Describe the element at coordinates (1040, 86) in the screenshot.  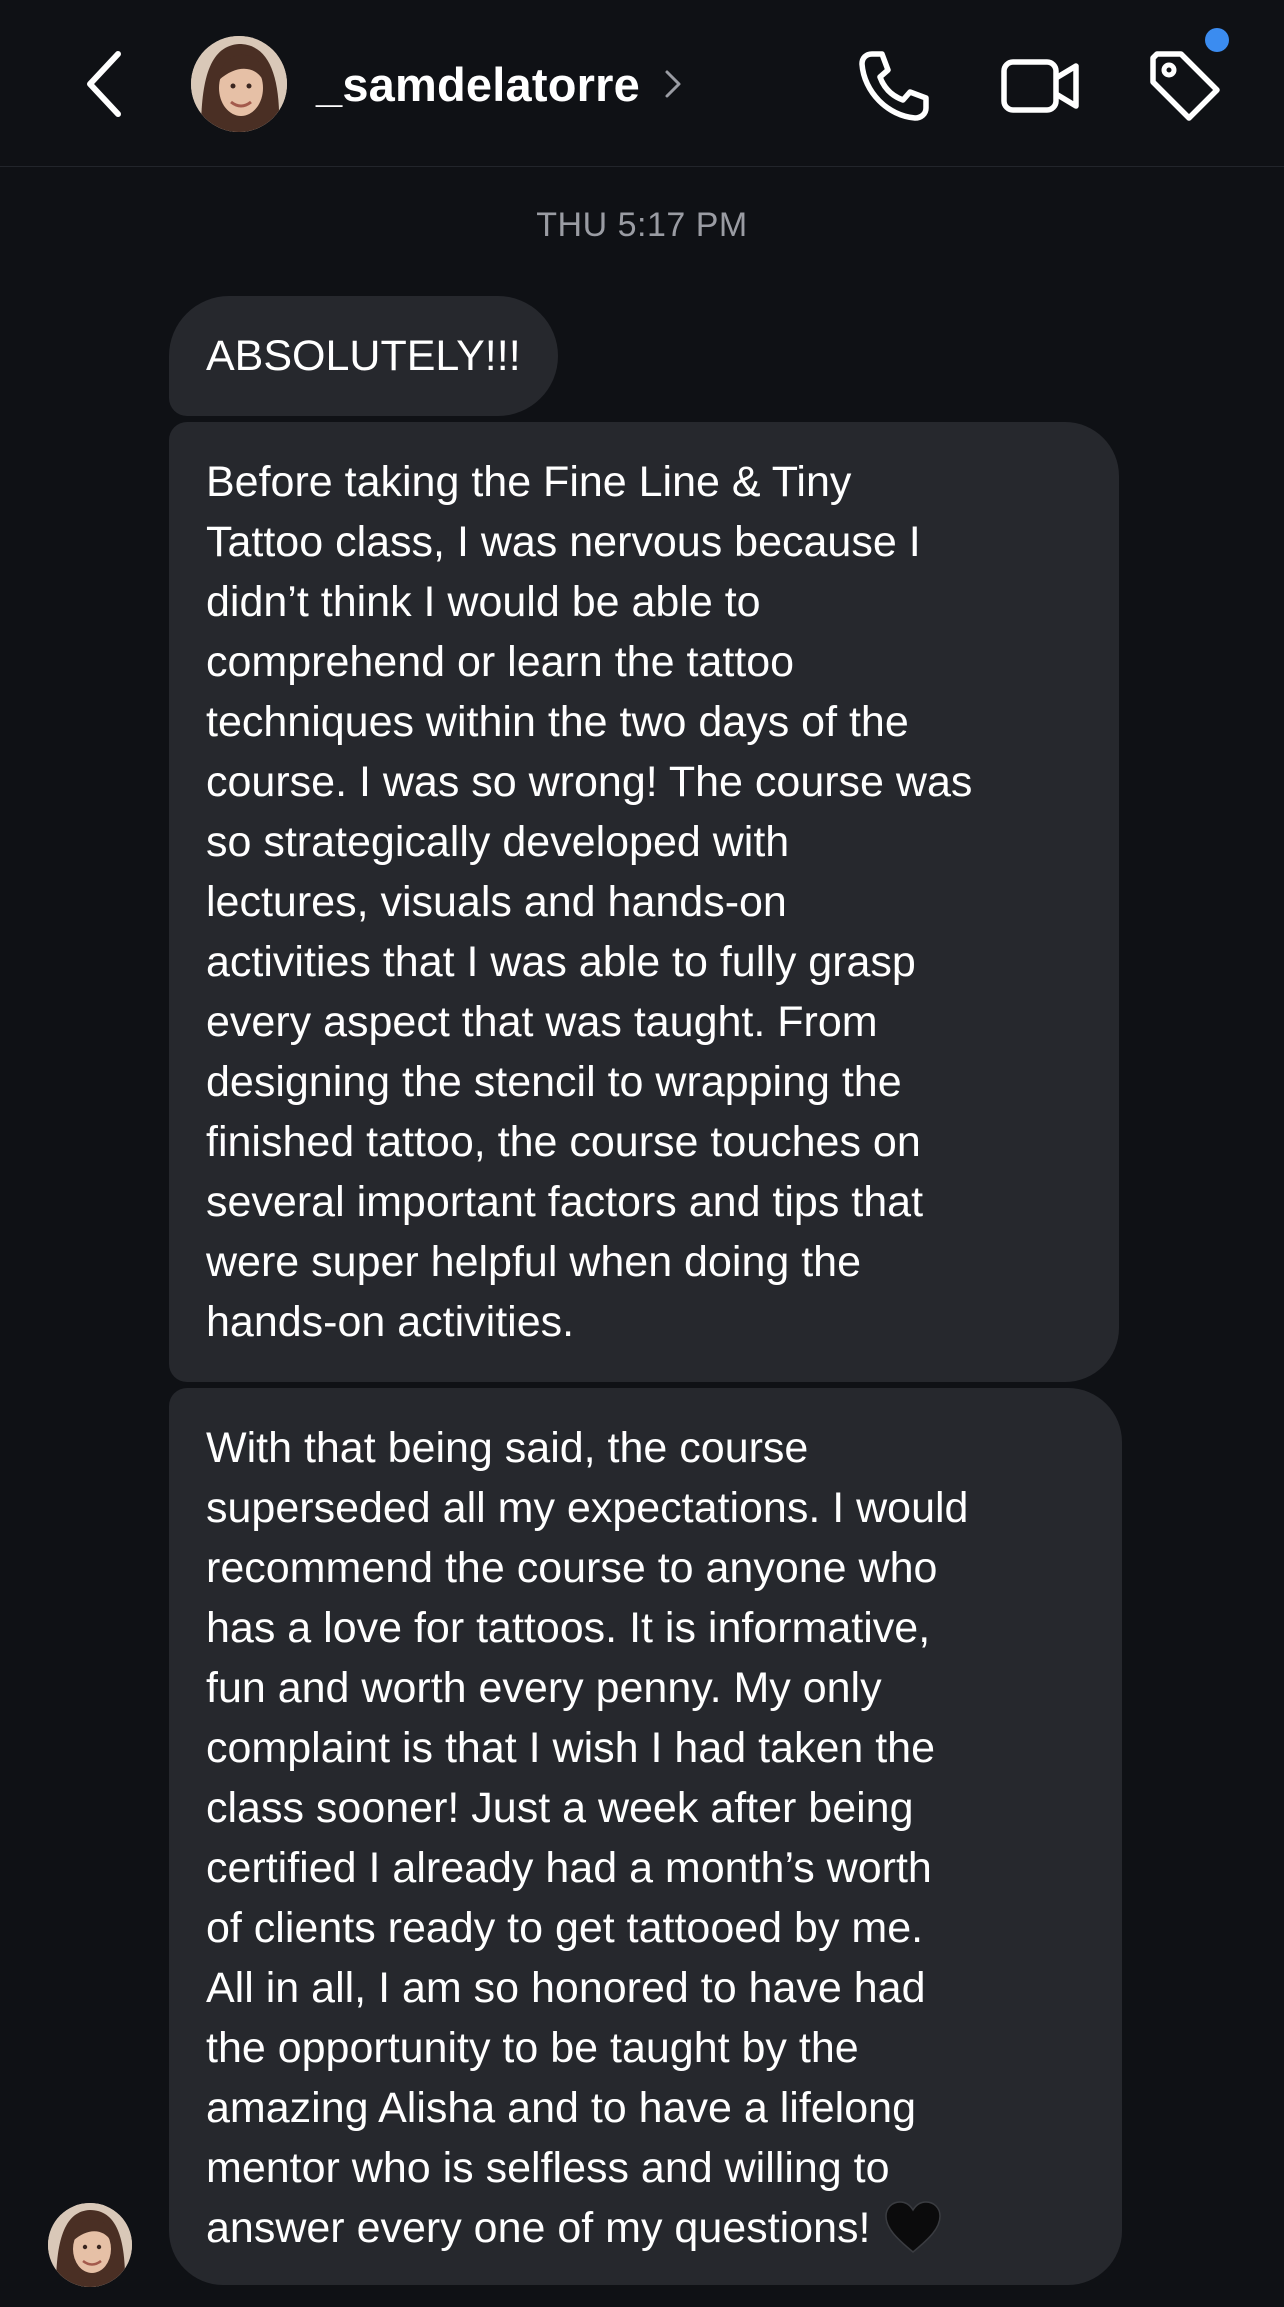
I see `video-camera-icon` at that location.